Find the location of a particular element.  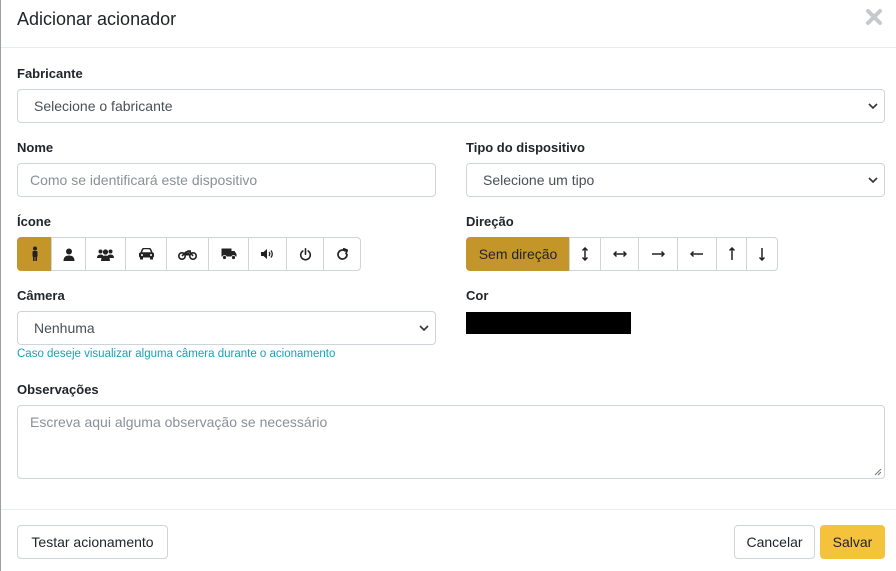

save-button: Salvar is located at coordinates (852, 542).